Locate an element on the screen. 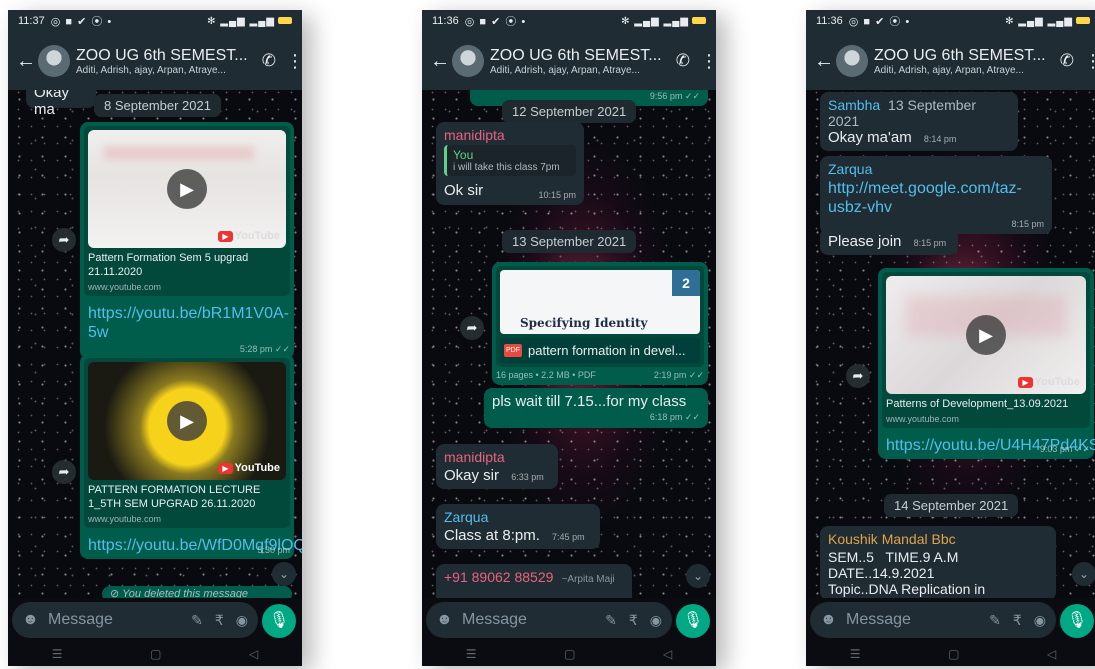  message-bubble: Please join 8:15 pm is located at coordinates (889, 241).